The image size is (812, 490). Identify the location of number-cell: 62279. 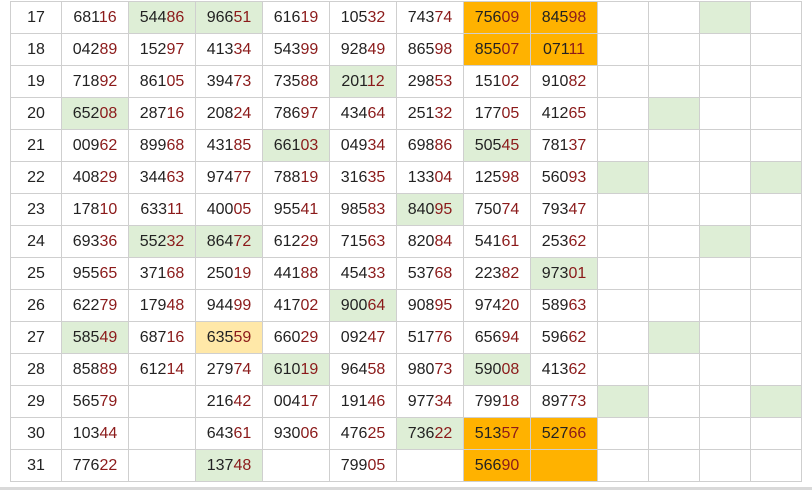
(95, 305).